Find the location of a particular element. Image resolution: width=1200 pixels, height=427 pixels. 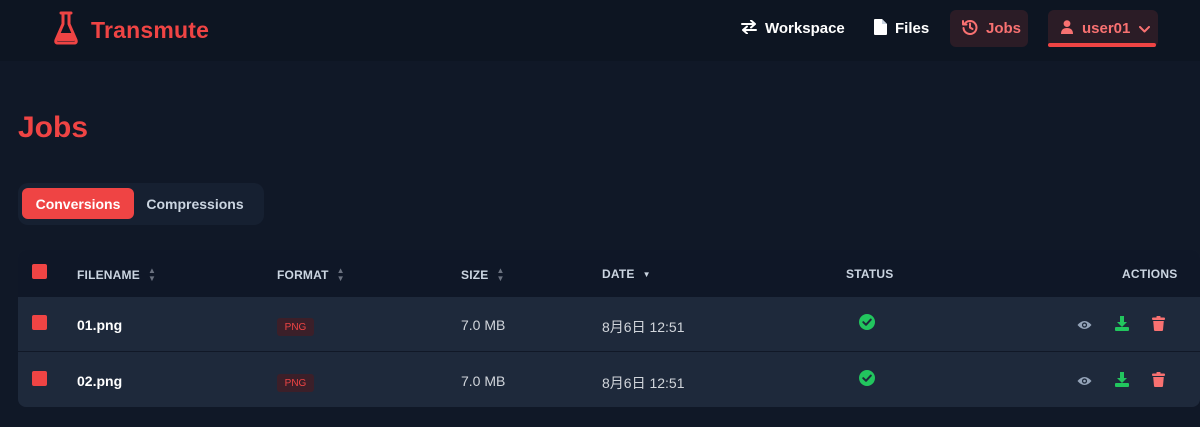

chevron-down-icon is located at coordinates (1145, 28).